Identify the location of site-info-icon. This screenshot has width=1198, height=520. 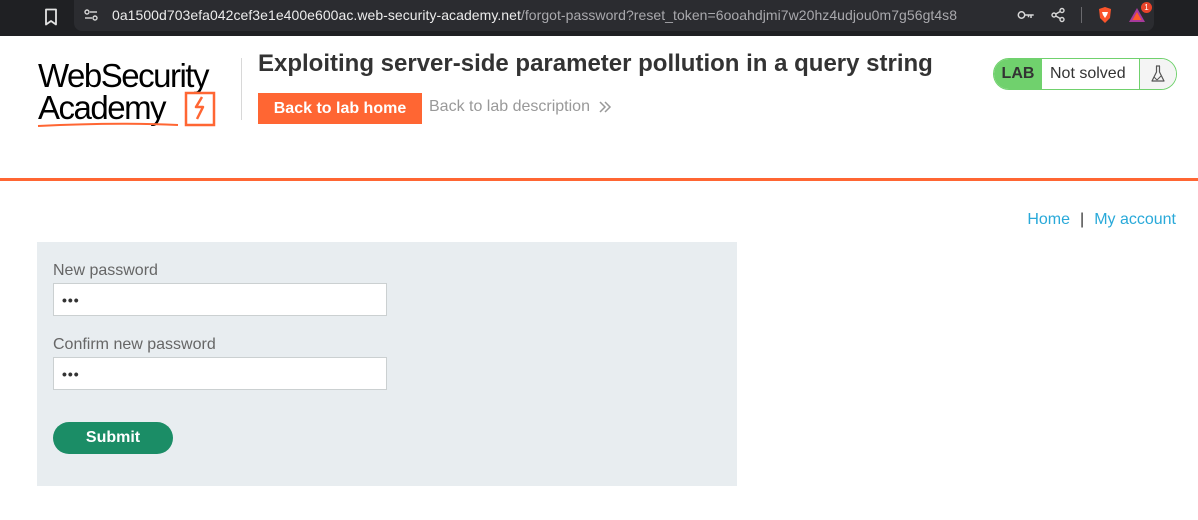
(91, 15).